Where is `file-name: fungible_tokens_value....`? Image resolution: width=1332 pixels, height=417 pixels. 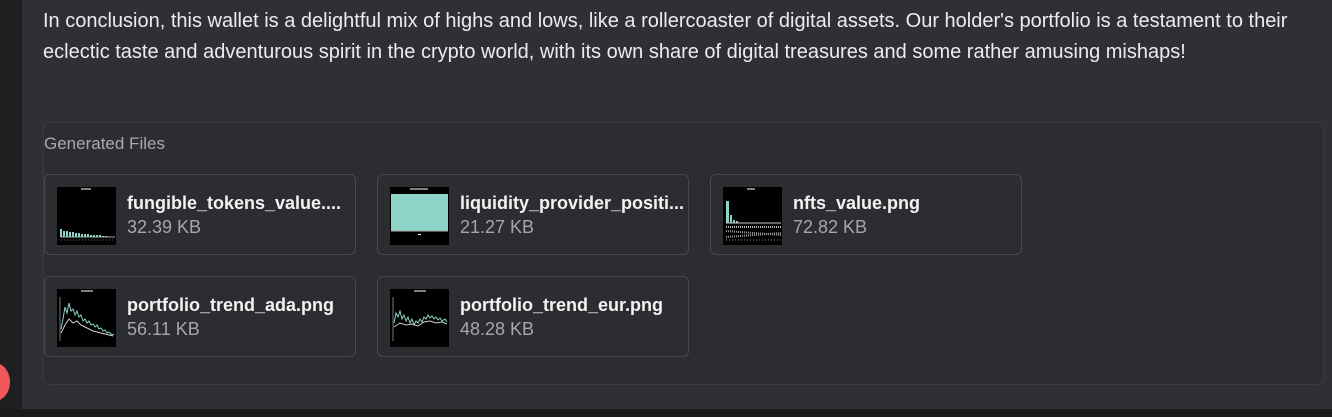 file-name: fungible_tokens_value.... is located at coordinates (234, 203).